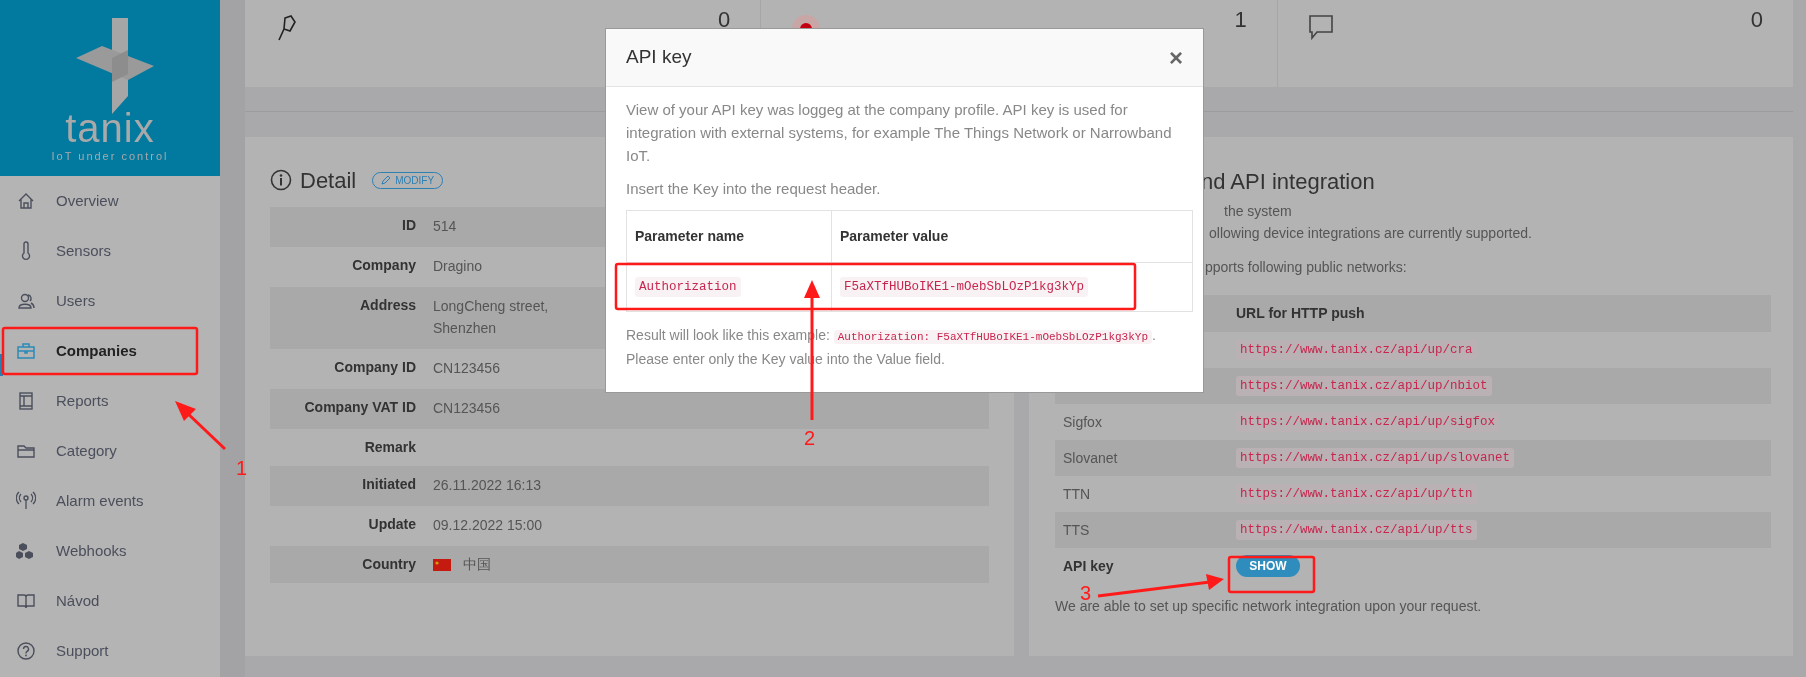 The height and width of the screenshot is (677, 1806). I want to click on field-label: Update, so click(392, 524).